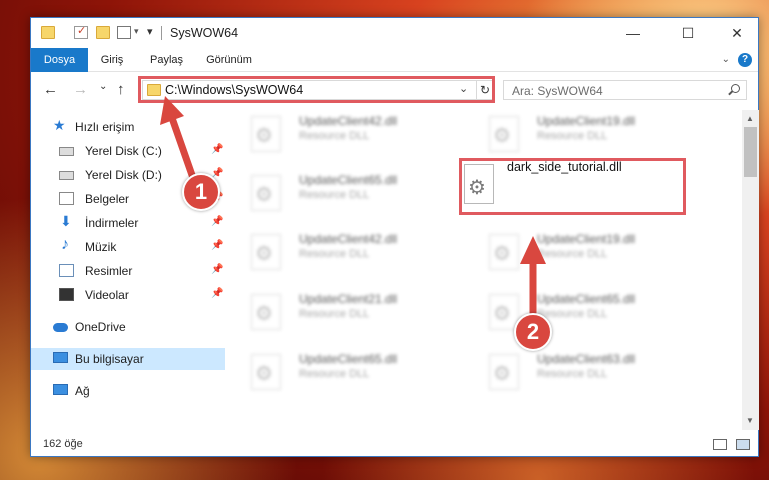 The height and width of the screenshot is (480, 769). What do you see at coordinates (533, 332) in the screenshot?
I see `step-2-callout: 2` at bounding box center [533, 332].